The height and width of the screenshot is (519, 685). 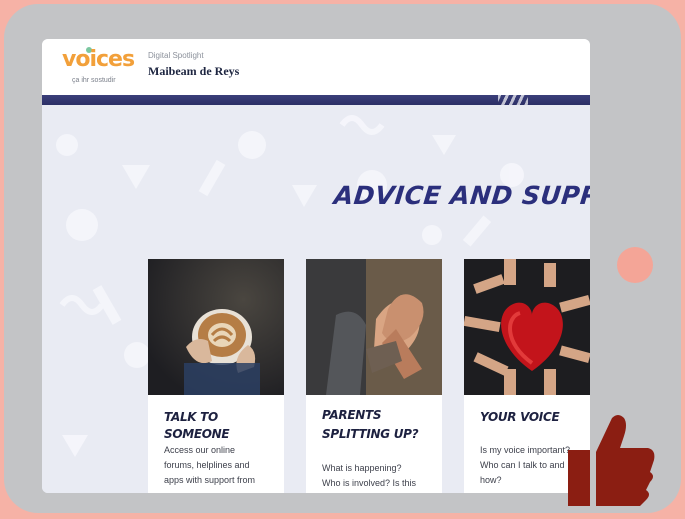 What do you see at coordinates (370, 434) in the screenshot?
I see `card-title-line: SPLITTING UP?` at bounding box center [370, 434].